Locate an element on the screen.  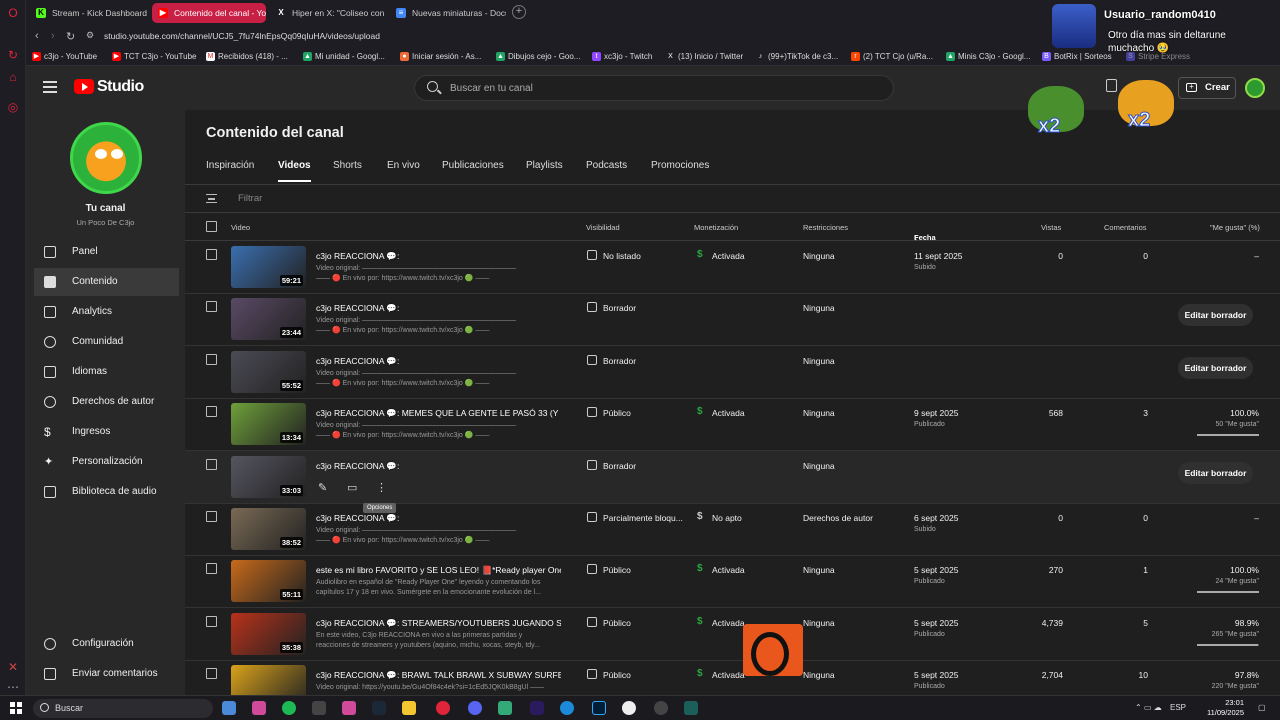
copilot-icon is located at coordinates (229, 708).